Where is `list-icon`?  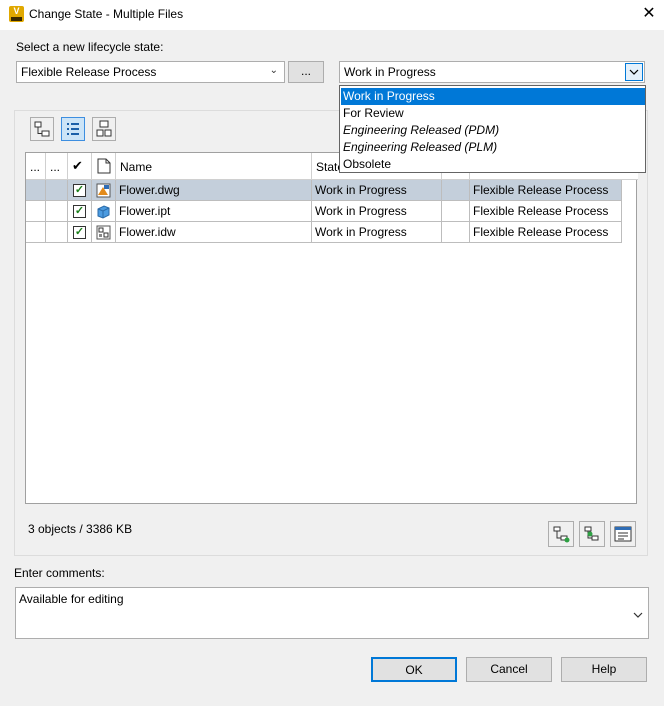
list-icon is located at coordinates (73, 129).